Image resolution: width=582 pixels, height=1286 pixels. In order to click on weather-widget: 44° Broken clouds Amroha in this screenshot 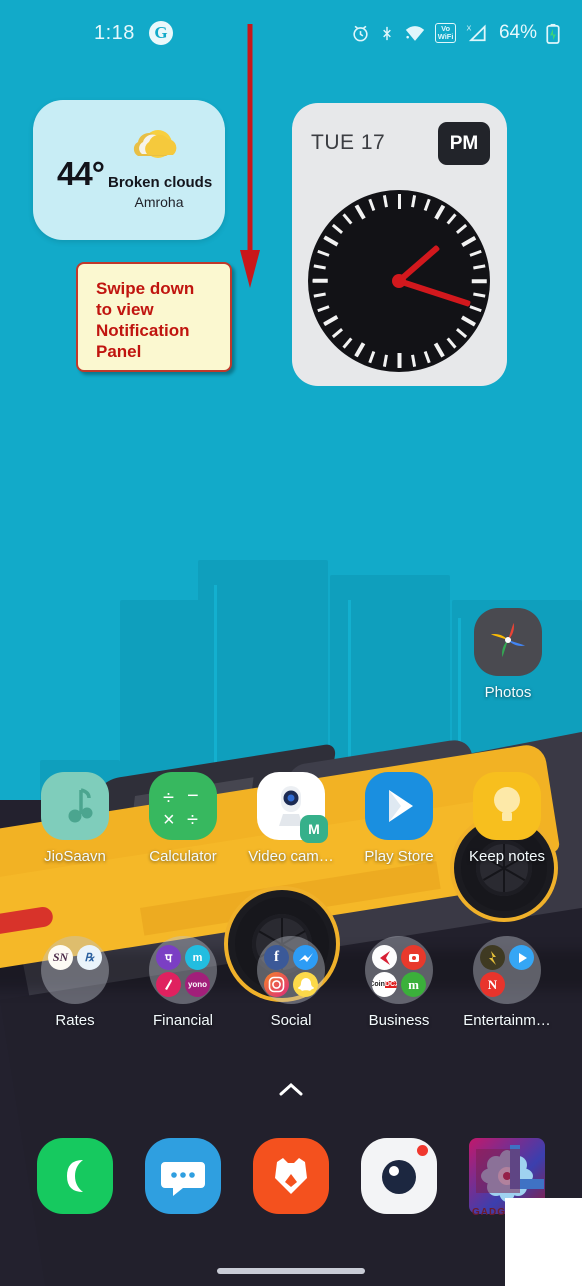, I will do `click(129, 170)`.